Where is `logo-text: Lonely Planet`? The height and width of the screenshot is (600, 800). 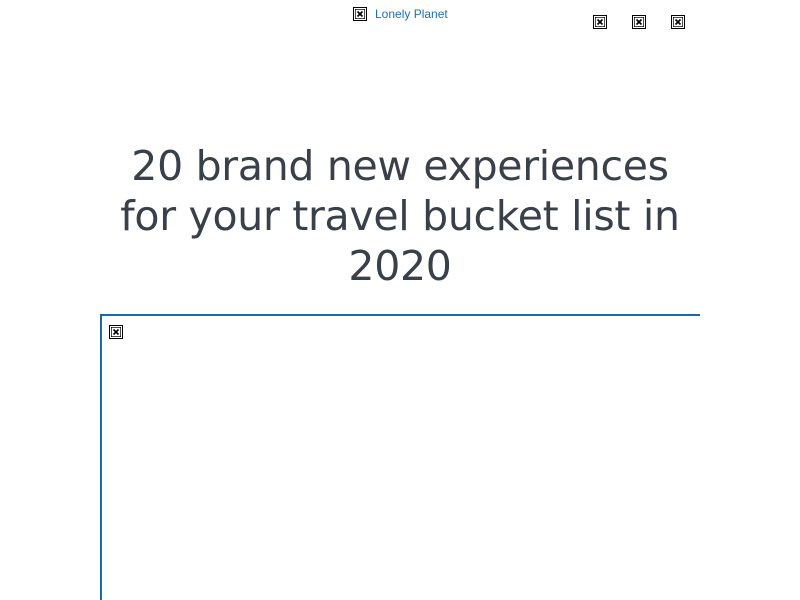 logo-text: Lonely Planet is located at coordinates (411, 14).